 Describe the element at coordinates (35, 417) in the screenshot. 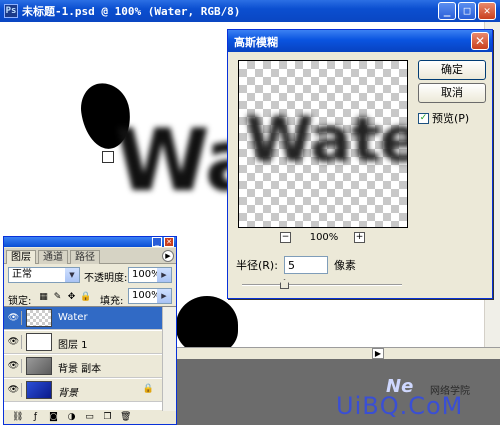

I see `fx-icon: ƒ` at that location.